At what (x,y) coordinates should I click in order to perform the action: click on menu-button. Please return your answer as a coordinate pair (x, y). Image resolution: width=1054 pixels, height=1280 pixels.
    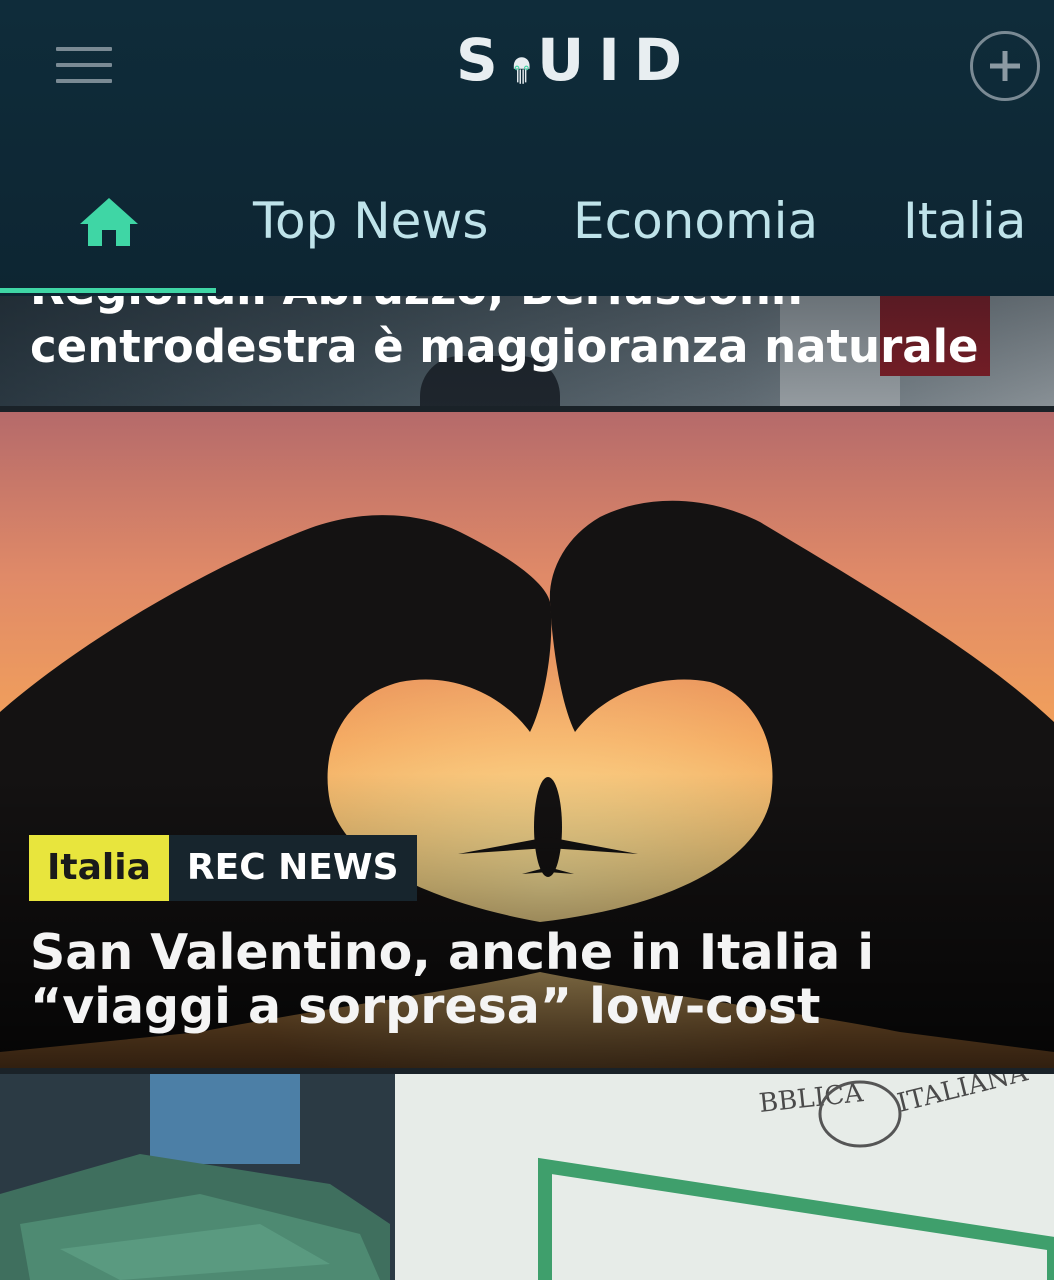
    Looking at the image, I should click on (84, 67).